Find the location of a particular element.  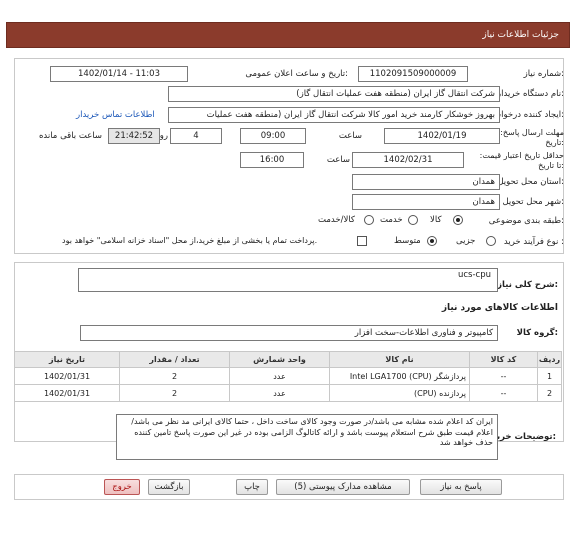

page-title: جزئیات اطلاعات نیاز is located at coordinates (520, 35).